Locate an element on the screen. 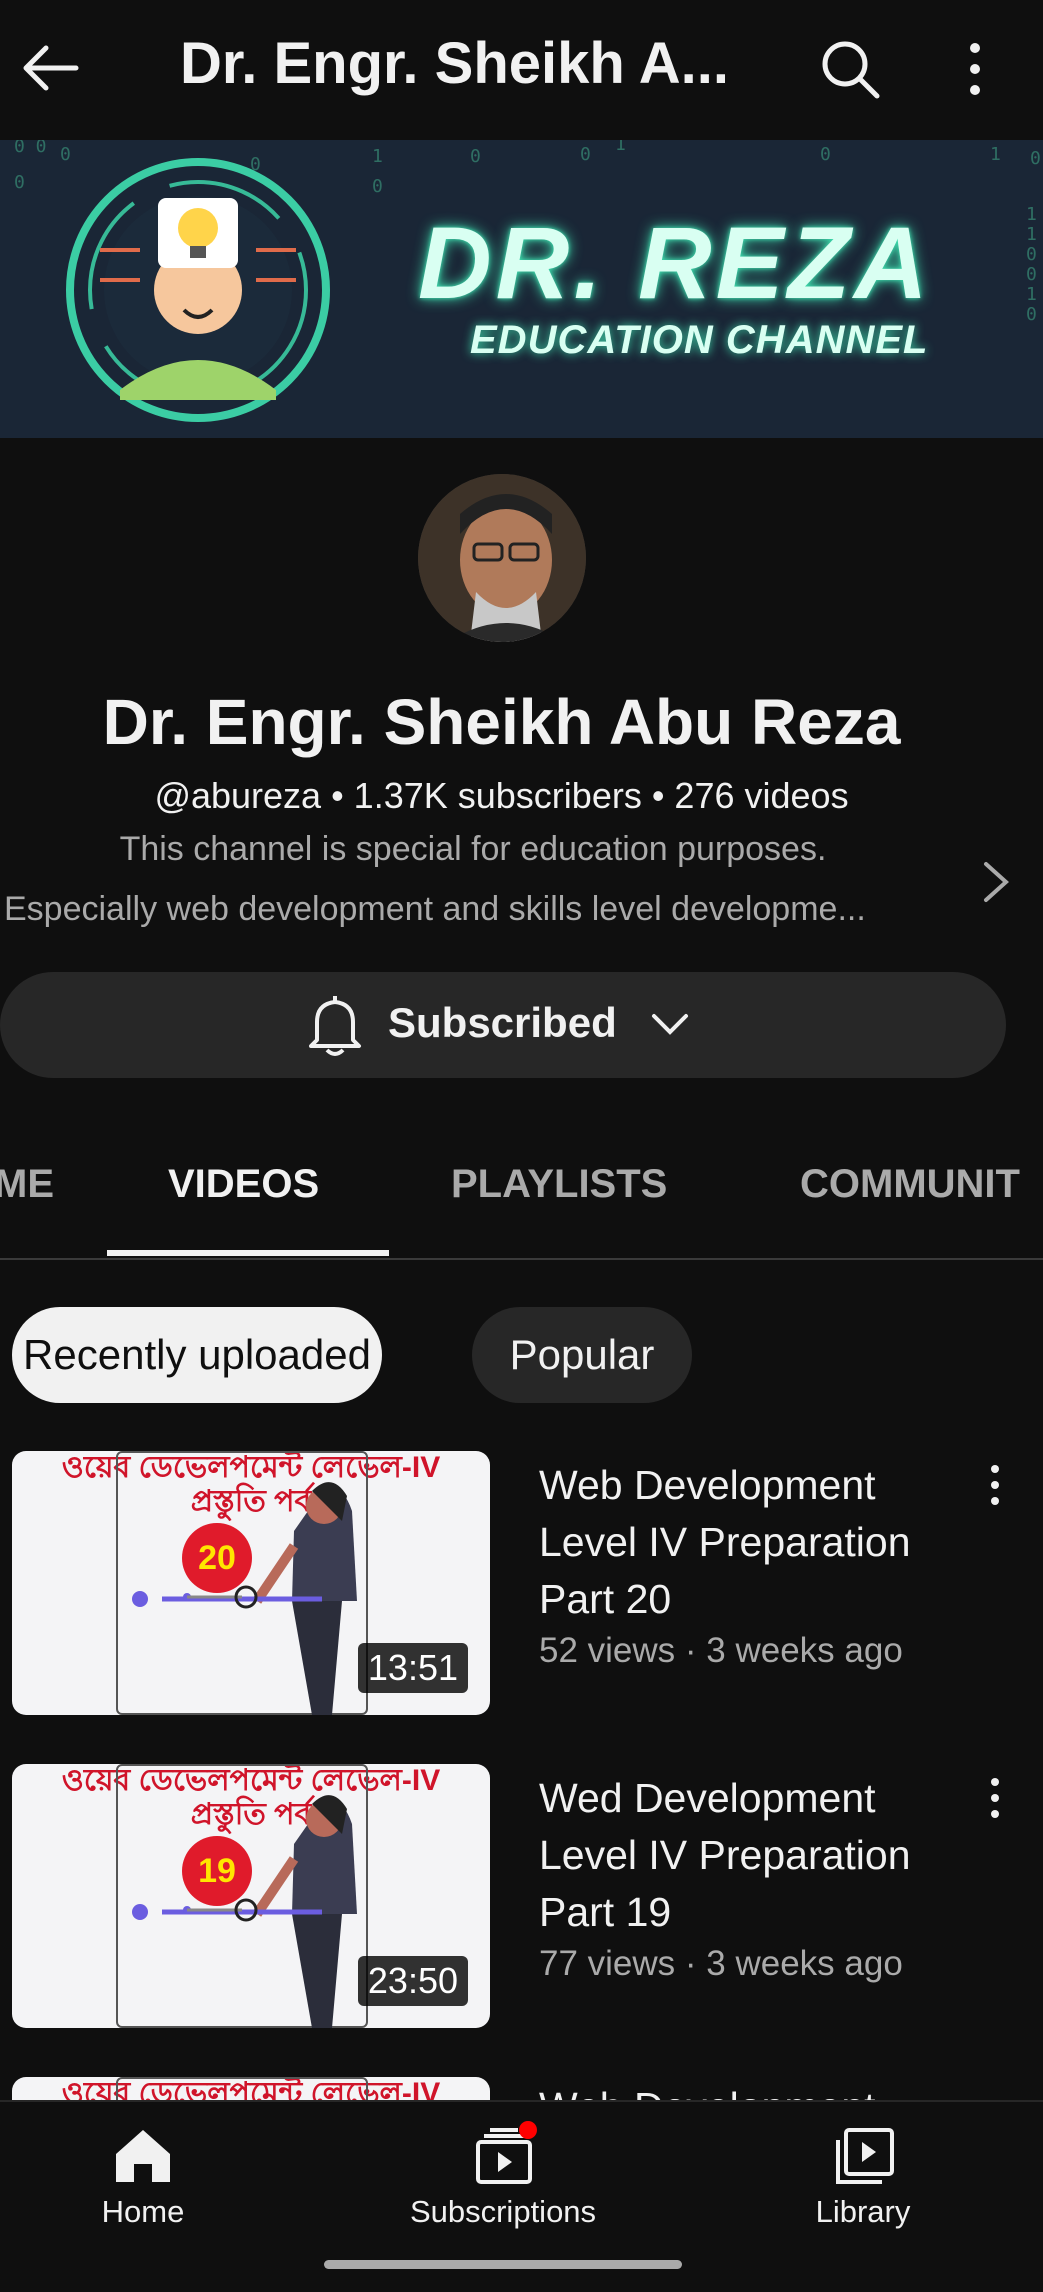  svg-text: 0 0 is located at coordinates (30, 148).